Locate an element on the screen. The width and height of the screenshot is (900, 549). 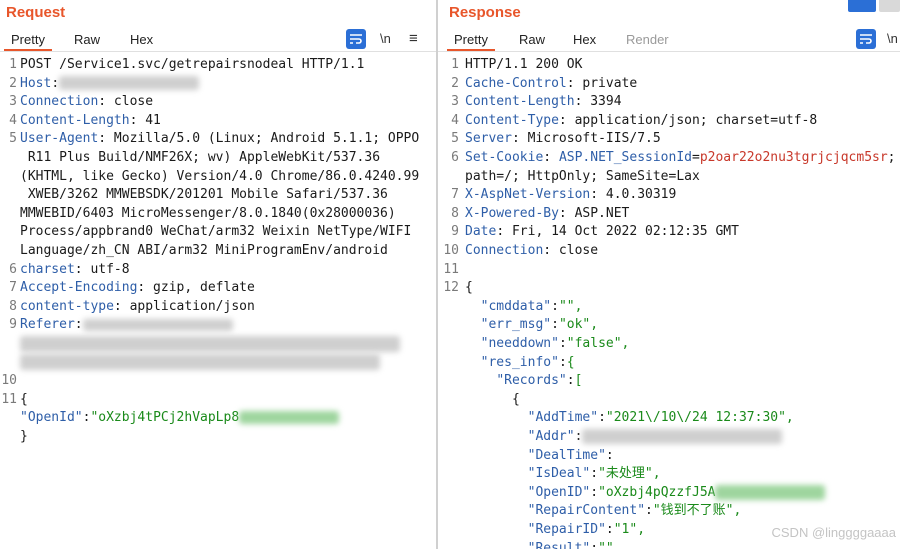
cookie-value: p2oar22o2nu3tgrjcjqcm5sr is located at coordinates (793, 157).